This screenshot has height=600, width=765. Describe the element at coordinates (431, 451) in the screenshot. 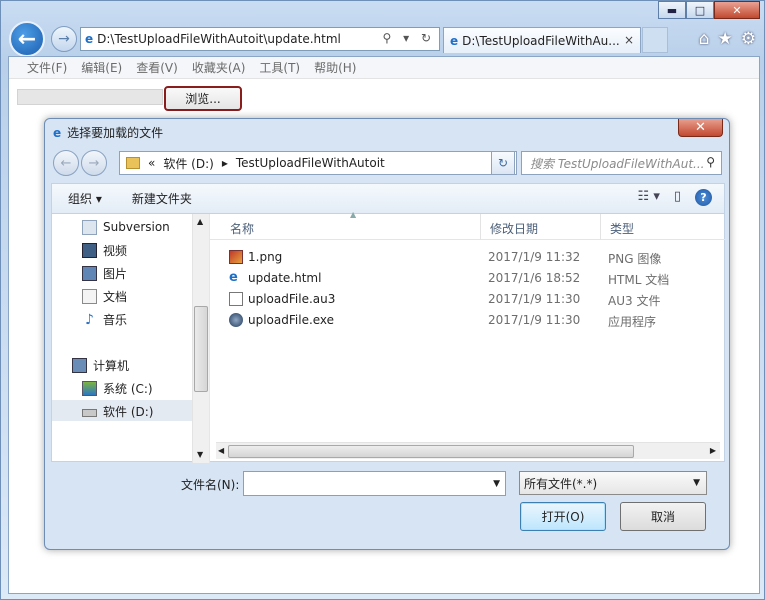

I see `hscroll-thumb` at that location.